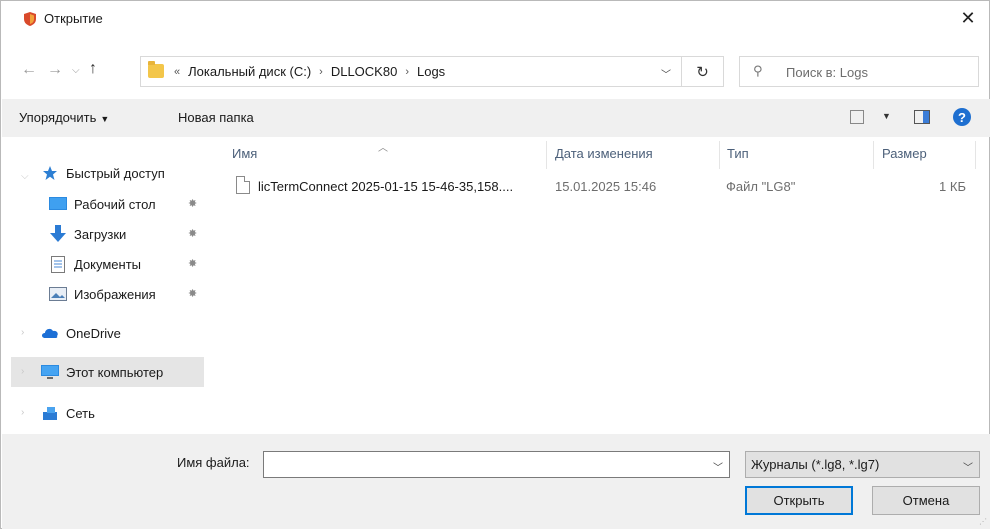  What do you see at coordinates (815, 464) in the screenshot?
I see `file-type-filter-value: Журналы (*.lg8, *.lg7)` at bounding box center [815, 464].